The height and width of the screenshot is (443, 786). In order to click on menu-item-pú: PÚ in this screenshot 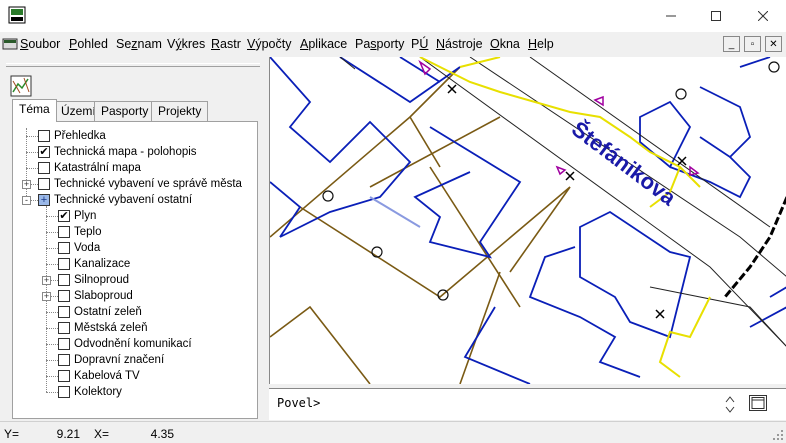, I will do `click(419, 44)`.